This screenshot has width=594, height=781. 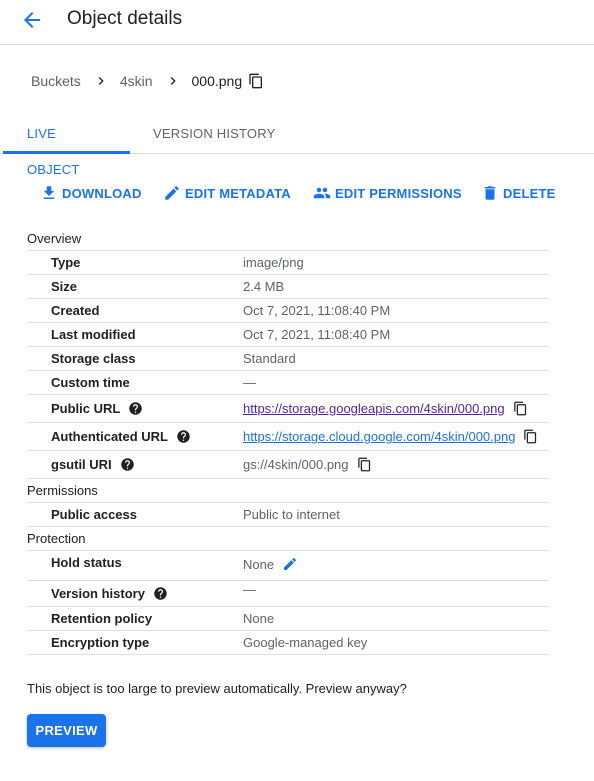 What do you see at coordinates (136, 81) in the screenshot?
I see `breadcrumb-bucket: 4skin` at bounding box center [136, 81].